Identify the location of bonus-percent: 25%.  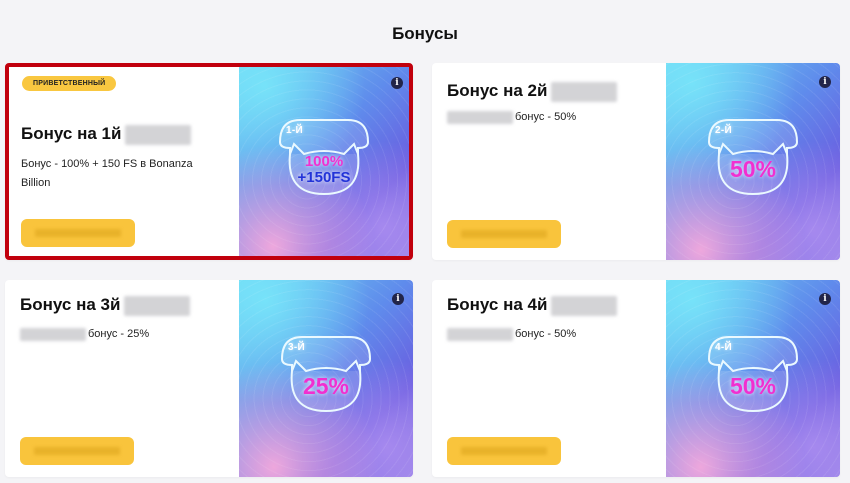
(326, 385).